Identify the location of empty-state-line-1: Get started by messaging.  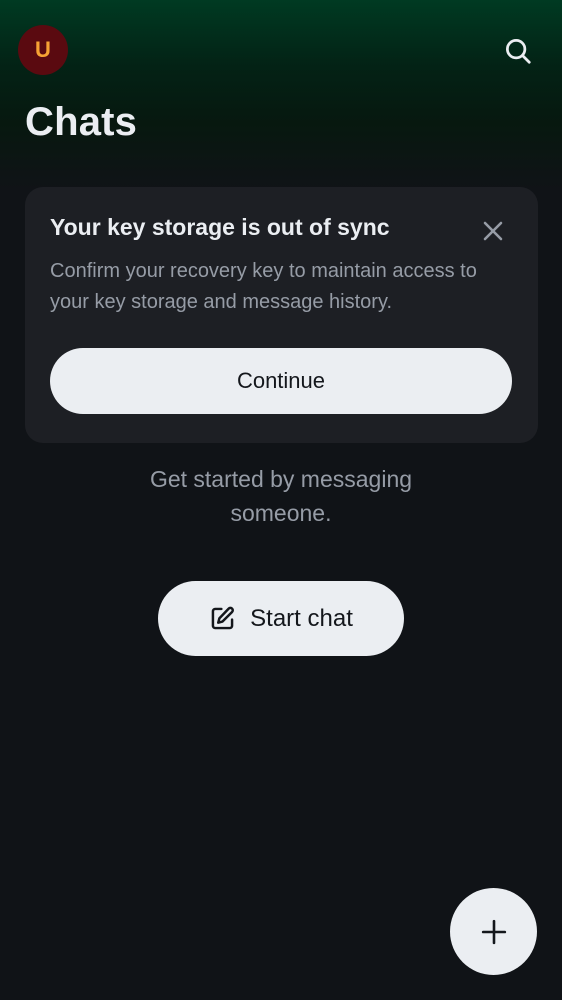
(281, 479).